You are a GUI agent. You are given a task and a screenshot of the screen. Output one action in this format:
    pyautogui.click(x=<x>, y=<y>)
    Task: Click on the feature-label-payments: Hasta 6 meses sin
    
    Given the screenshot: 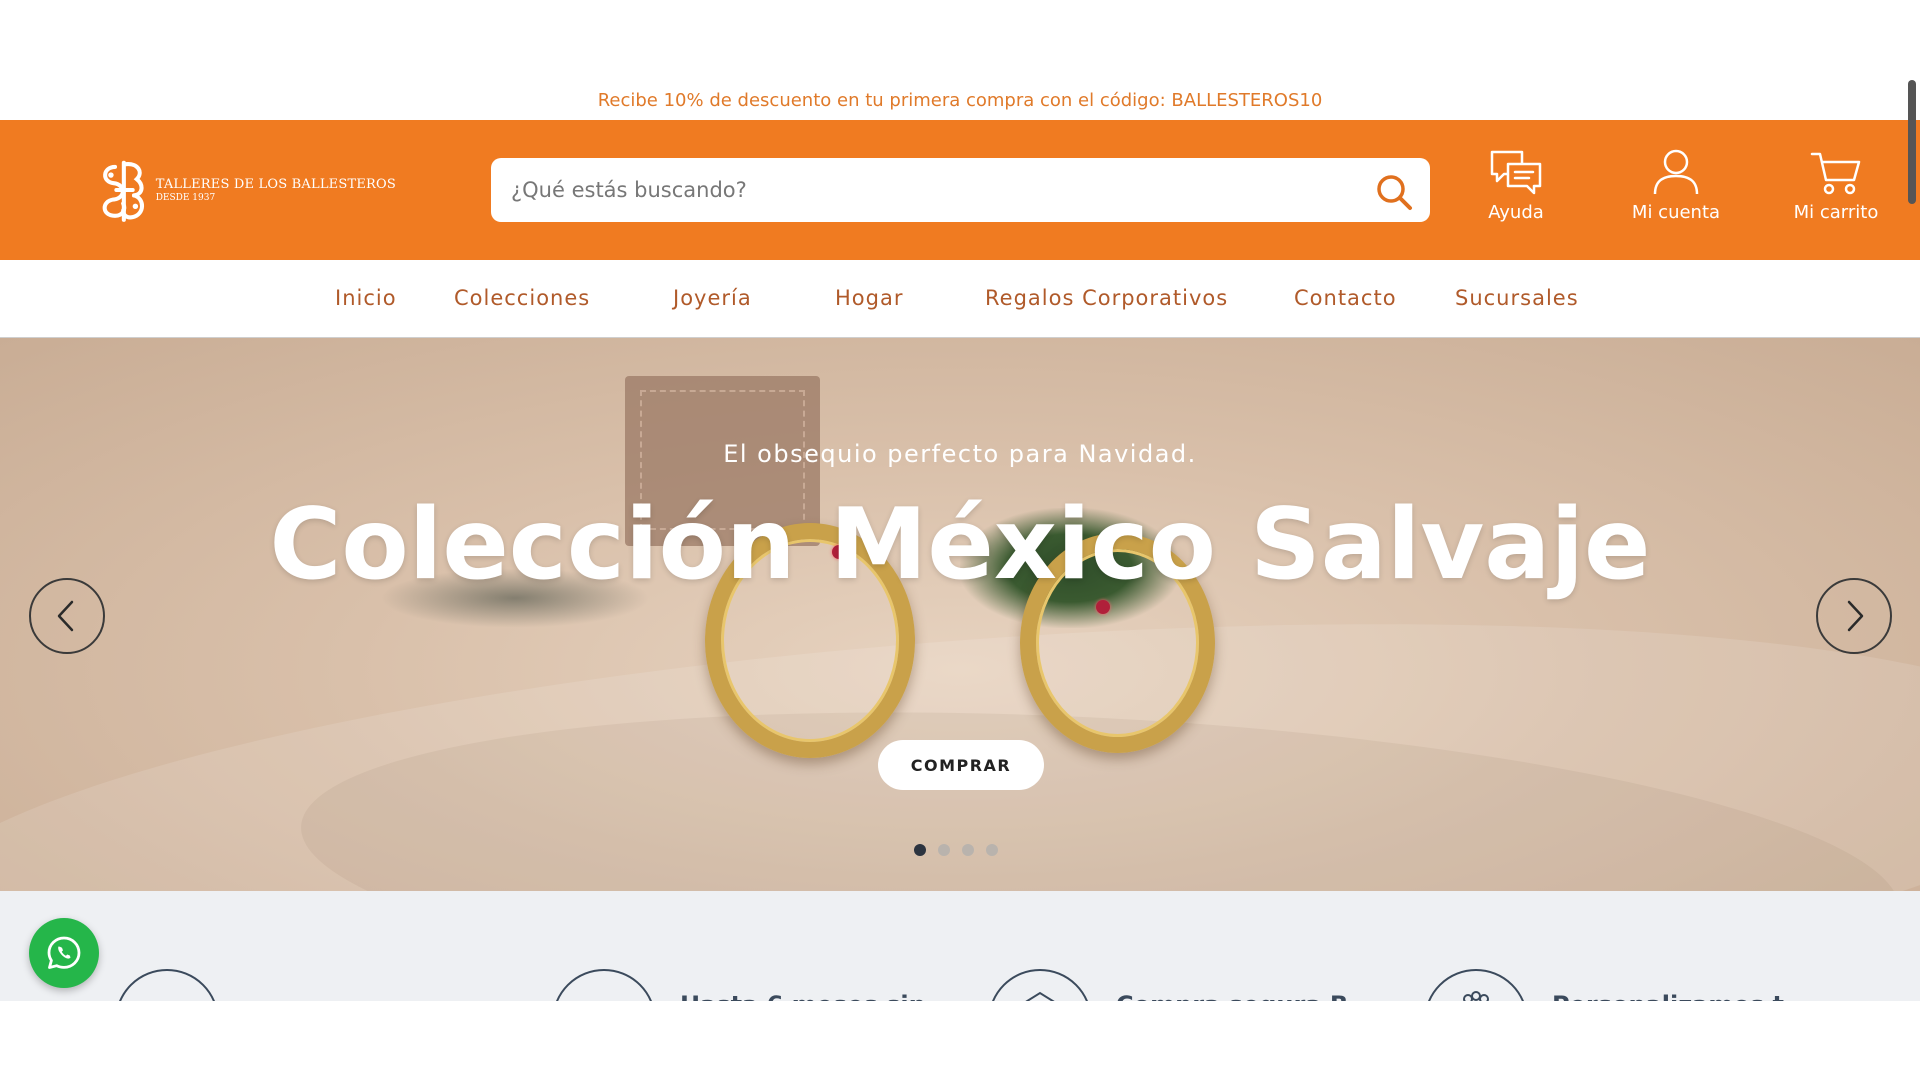 What is the action you would take?
    pyautogui.click(x=803, y=996)
    